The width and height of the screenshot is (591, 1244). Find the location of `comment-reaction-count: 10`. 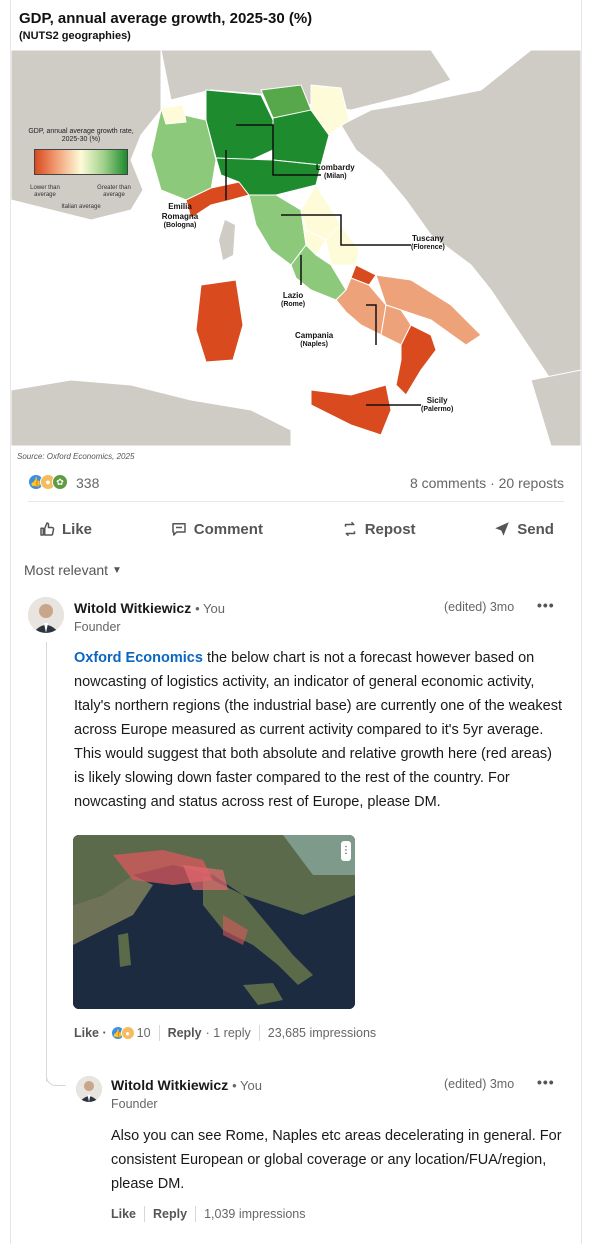

comment-reaction-count: 10 is located at coordinates (144, 1033).